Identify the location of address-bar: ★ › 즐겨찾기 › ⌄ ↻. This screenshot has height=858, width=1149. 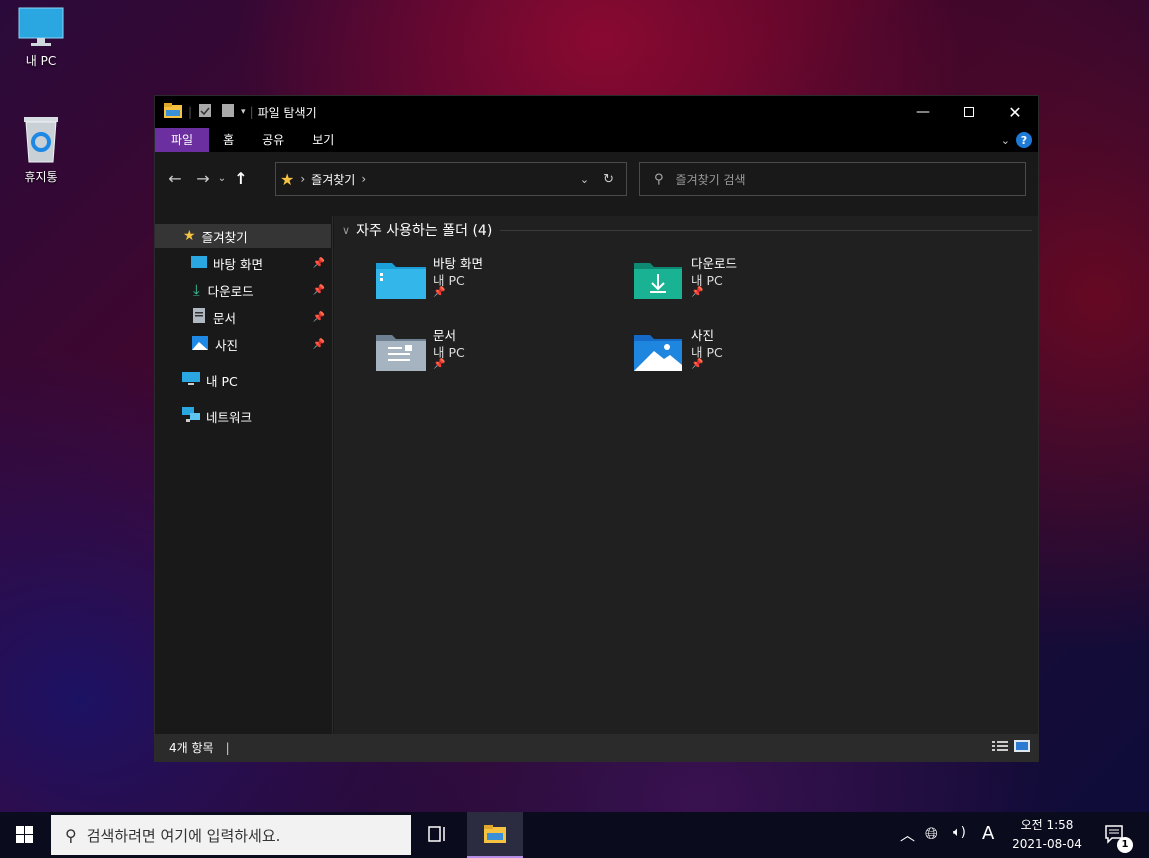
(451, 179).